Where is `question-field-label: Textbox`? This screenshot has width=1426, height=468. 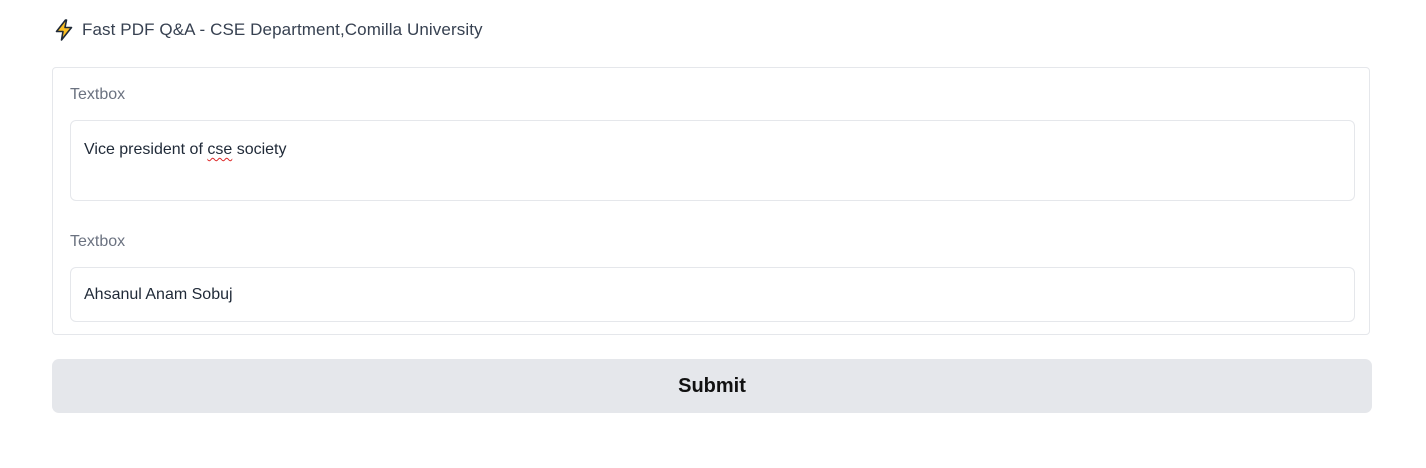 question-field-label: Textbox is located at coordinates (98, 94).